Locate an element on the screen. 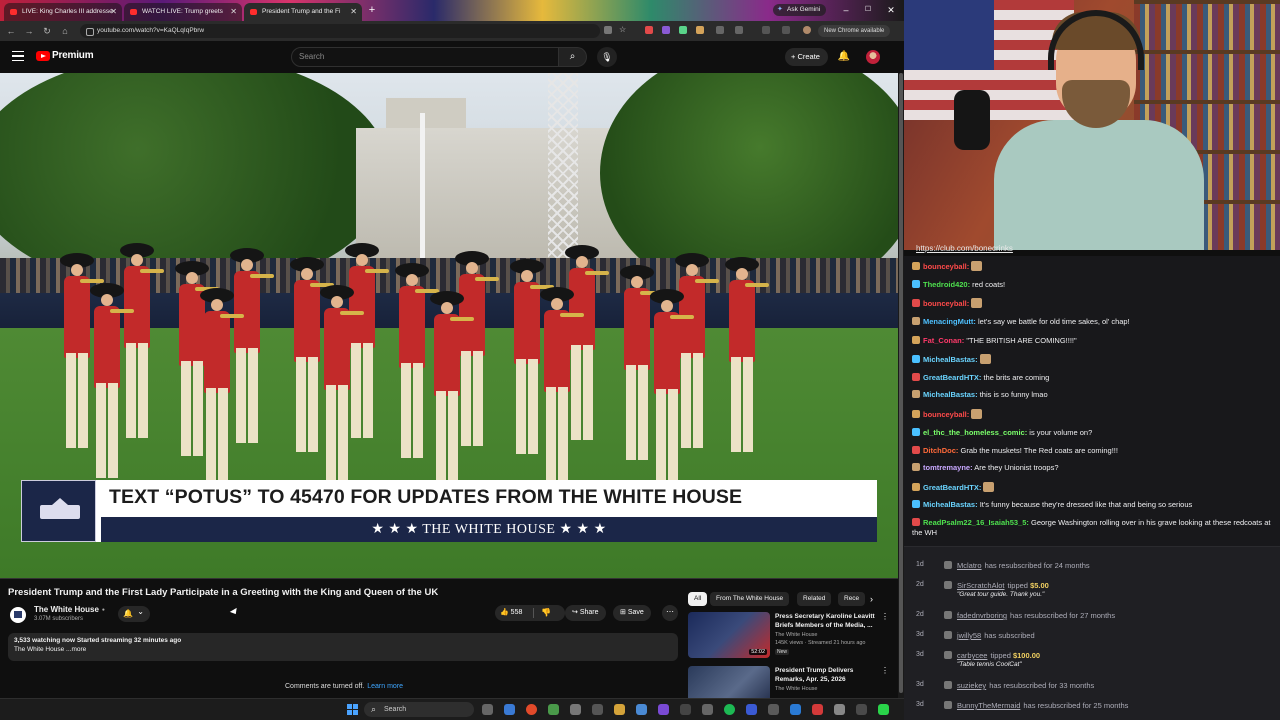 Image resolution: width=1280 pixels, height=720 pixels. event-username: jwilly58 is located at coordinates (969, 635).